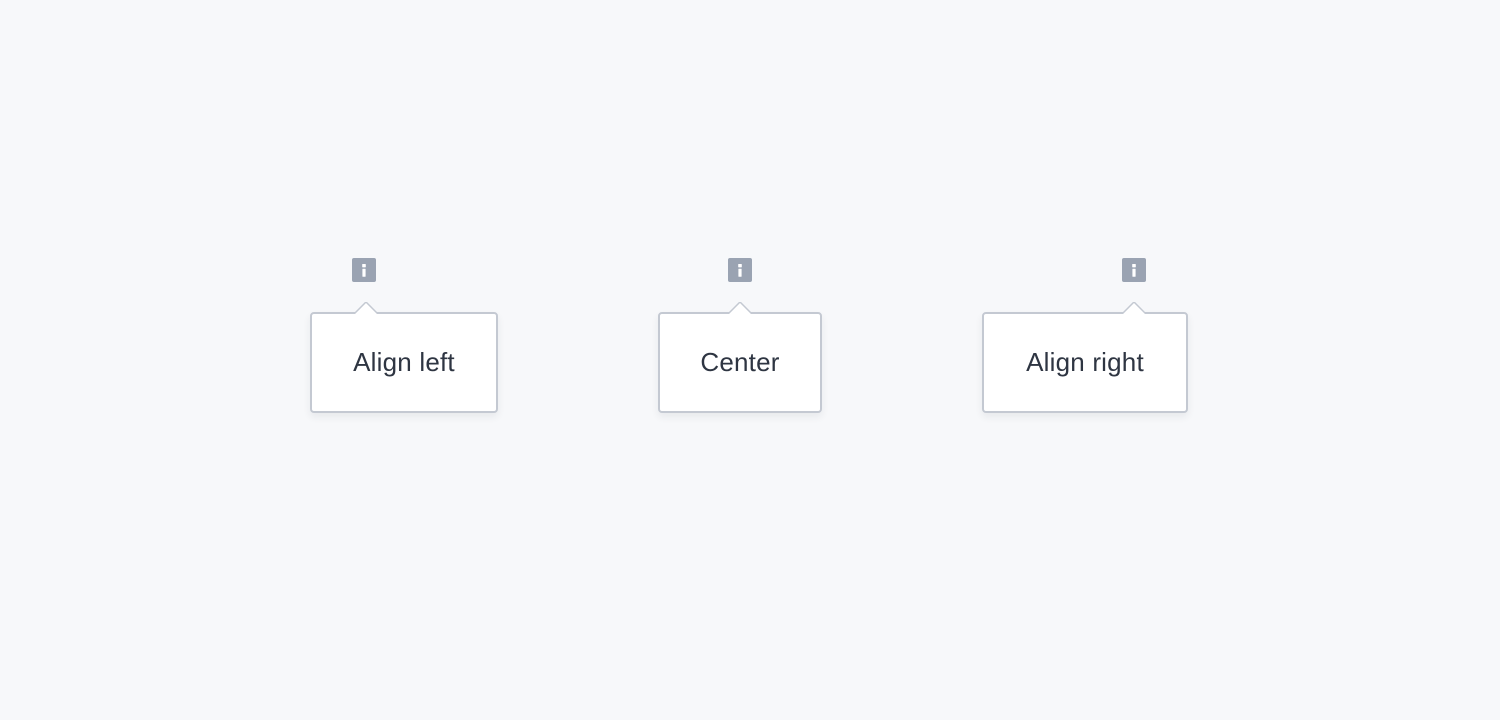 This screenshot has width=1500, height=720. I want to click on tooltip-label: Center, so click(740, 362).